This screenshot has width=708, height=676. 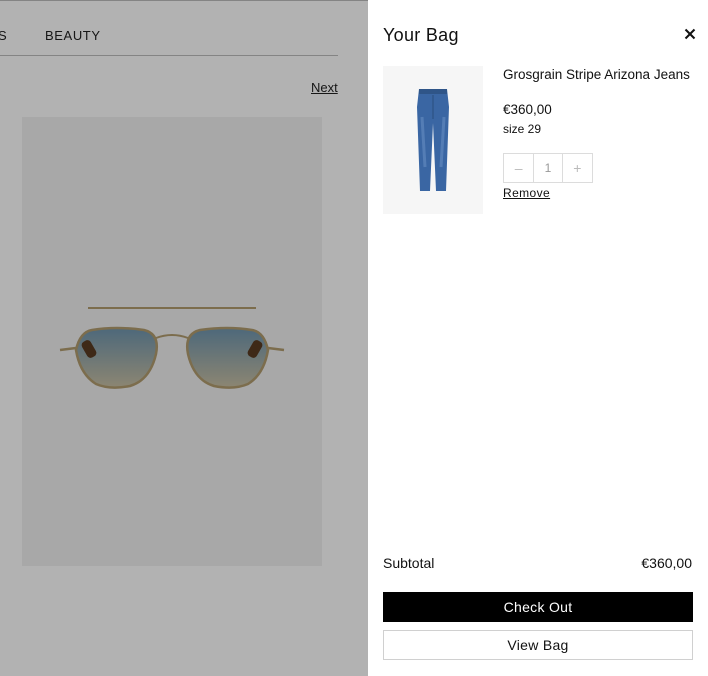 I want to click on drawer-title: Your Bag, so click(x=421, y=35).